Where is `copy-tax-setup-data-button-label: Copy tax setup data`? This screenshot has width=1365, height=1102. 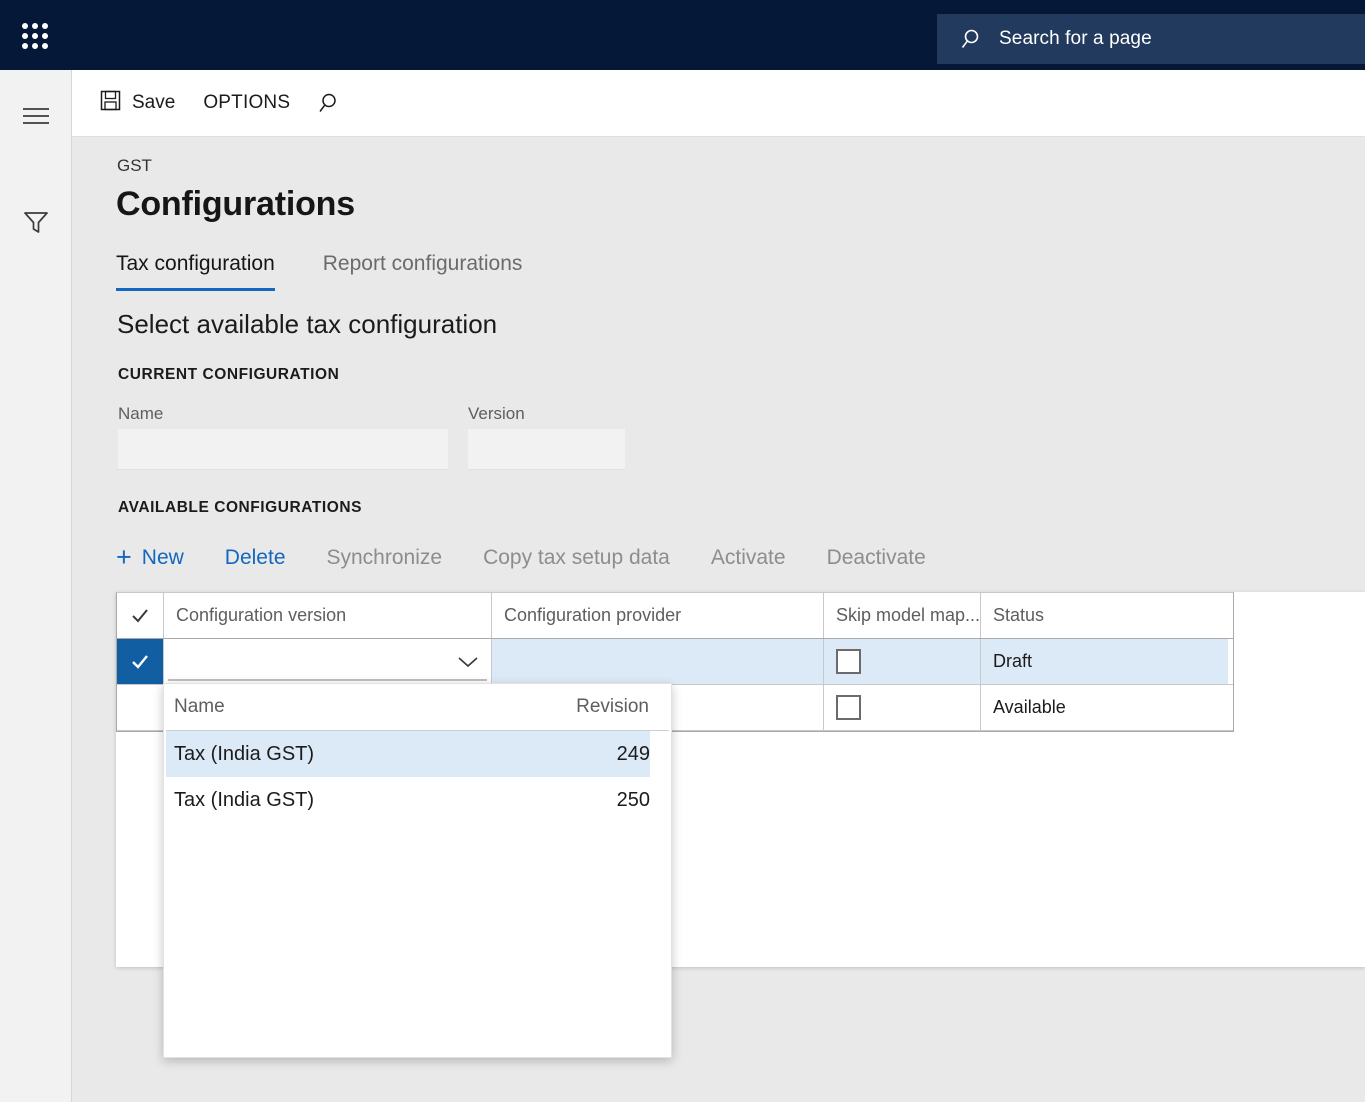 copy-tax-setup-data-button-label: Copy tax setup data is located at coordinates (576, 557).